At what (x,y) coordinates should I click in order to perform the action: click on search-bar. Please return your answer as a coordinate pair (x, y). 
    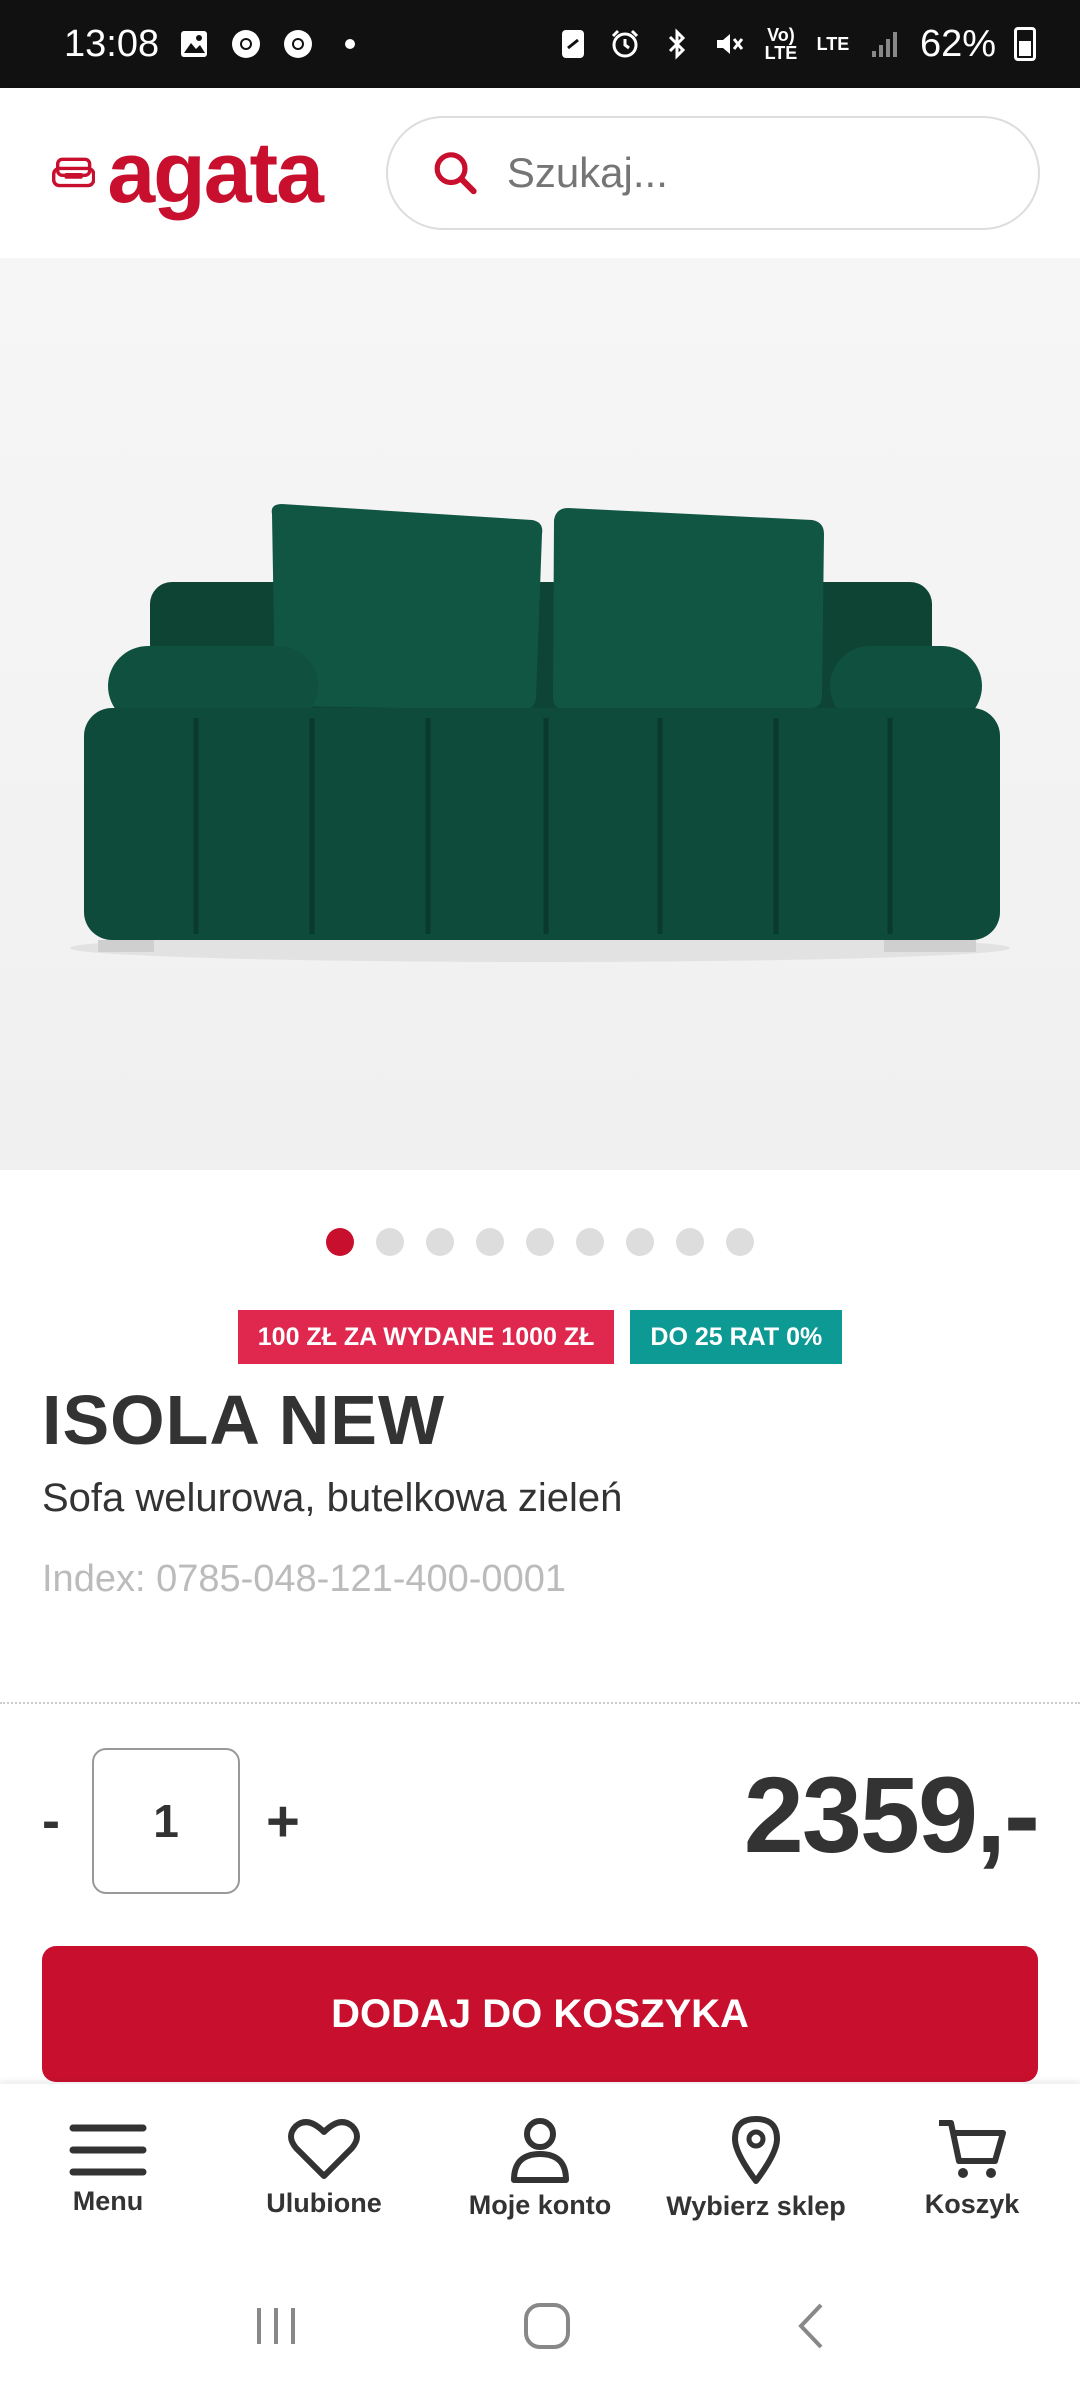
    Looking at the image, I should click on (713, 173).